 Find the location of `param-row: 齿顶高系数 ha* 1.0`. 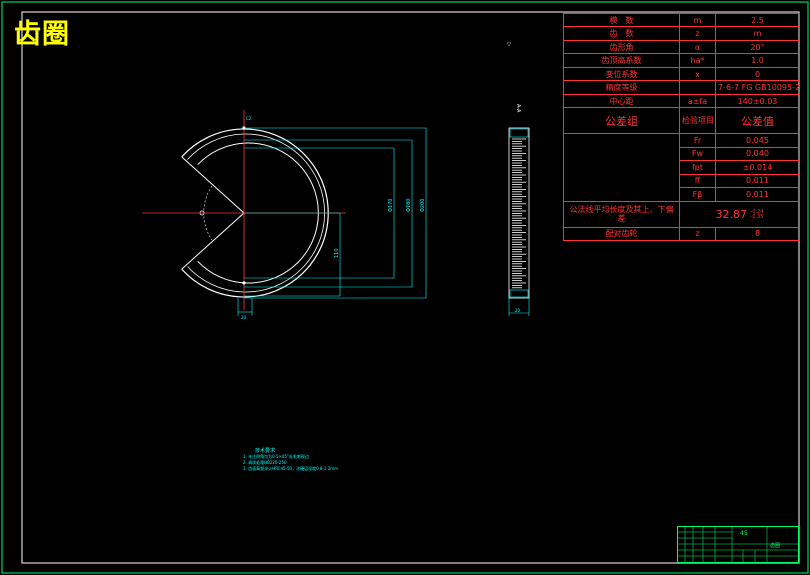

param-row: 齿顶高系数 ha* 1.0 is located at coordinates (681, 60).